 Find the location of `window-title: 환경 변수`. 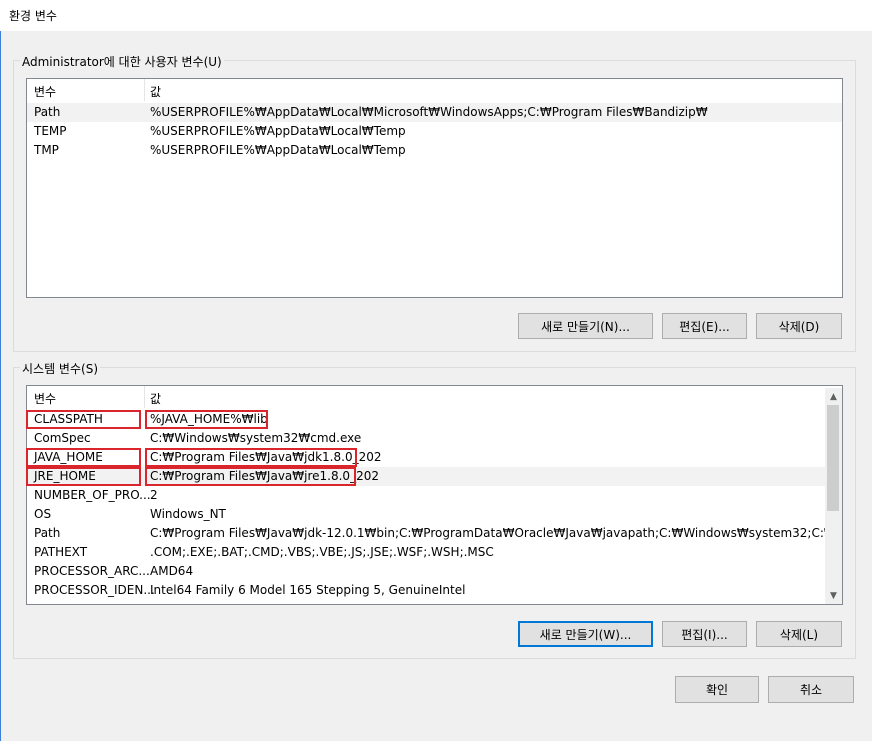

window-title: 환경 변수 is located at coordinates (33, 16).